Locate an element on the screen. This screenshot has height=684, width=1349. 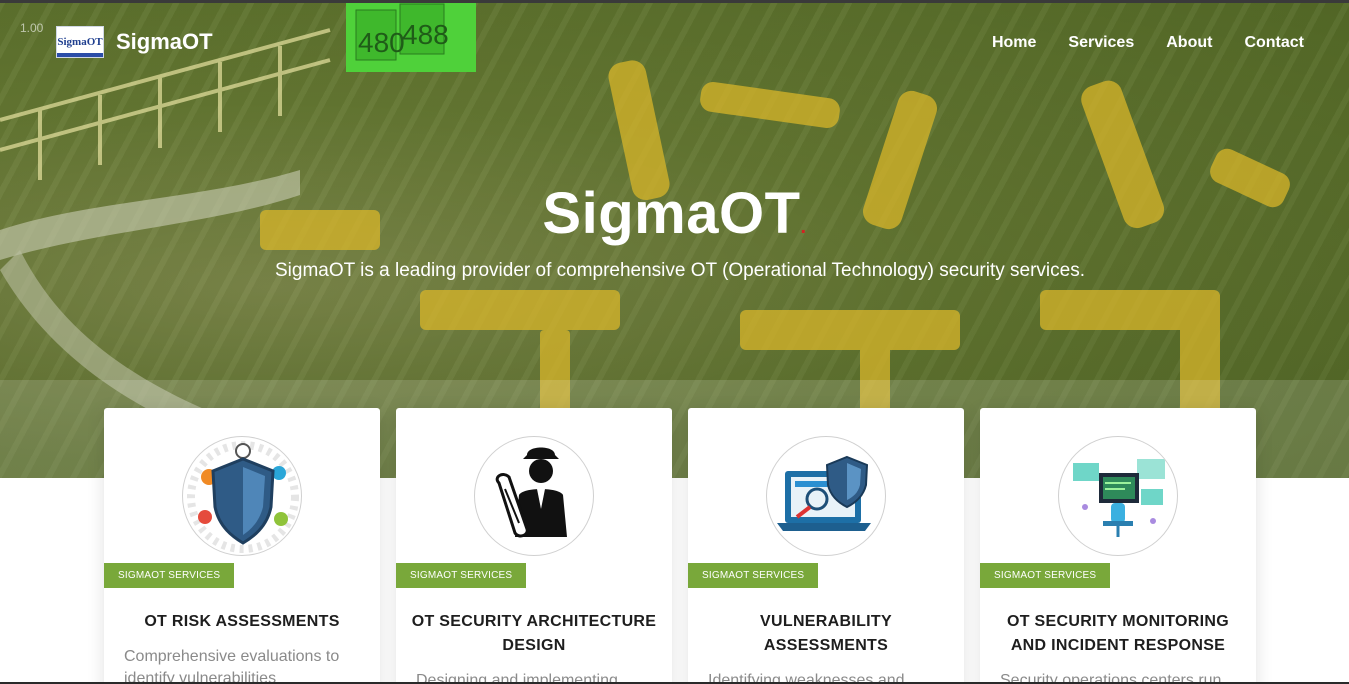
brand-name: SigmaOT is located at coordinates (164, 42).